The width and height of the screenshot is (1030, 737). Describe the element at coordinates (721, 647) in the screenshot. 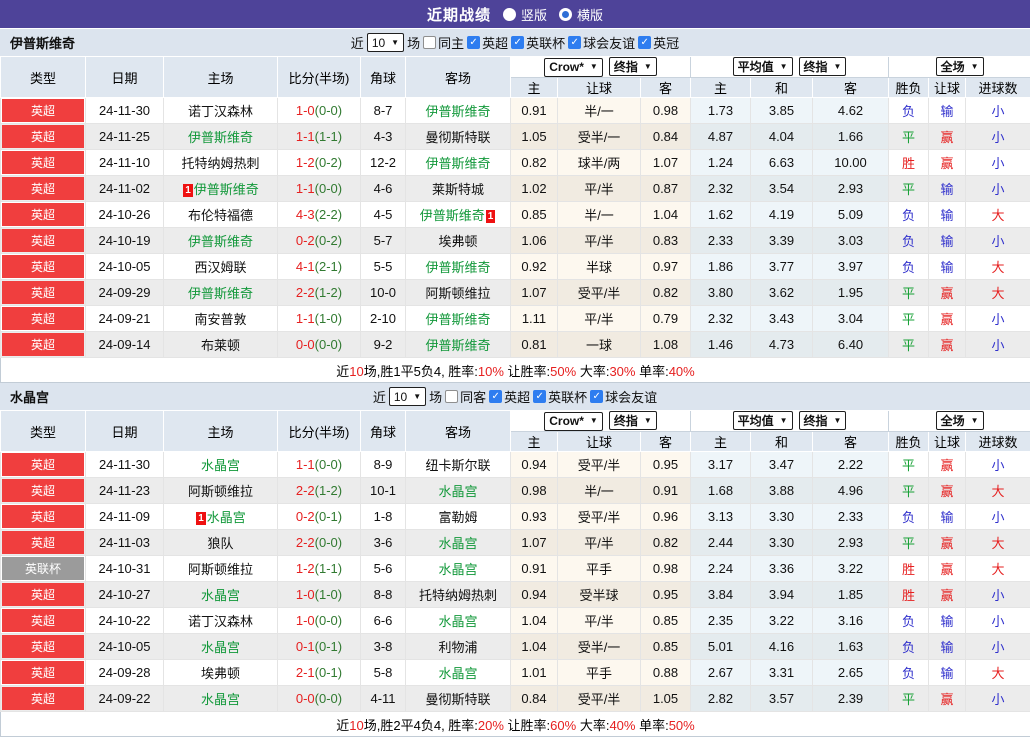

I see `avg-home-odds: 5.01` at that location.